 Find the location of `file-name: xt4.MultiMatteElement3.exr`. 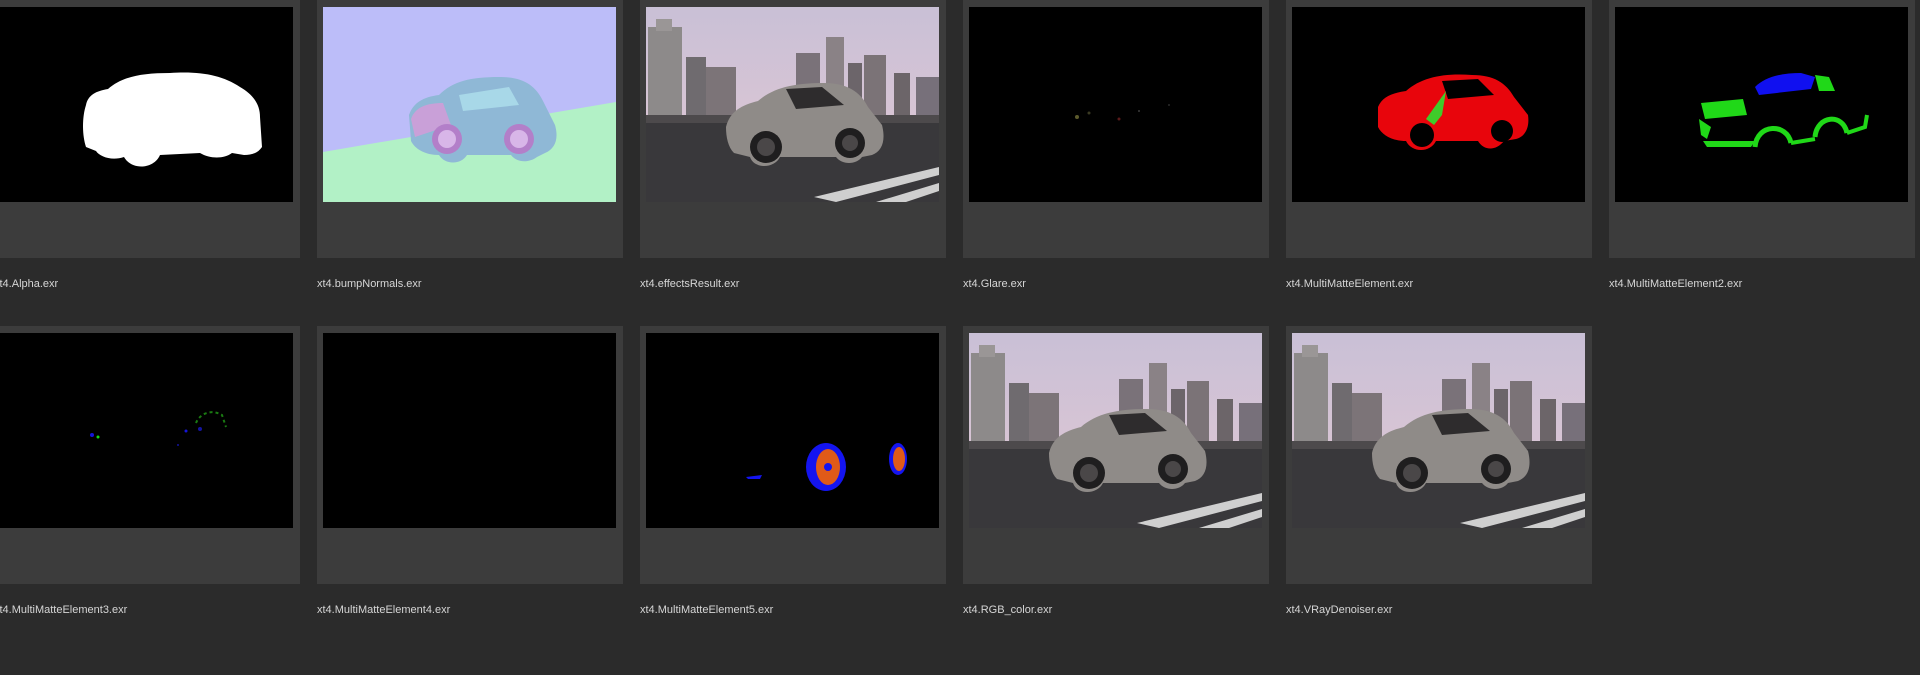

file-name: xt4.MultiMatteElement3.exr is located at coordinates (64, 610).